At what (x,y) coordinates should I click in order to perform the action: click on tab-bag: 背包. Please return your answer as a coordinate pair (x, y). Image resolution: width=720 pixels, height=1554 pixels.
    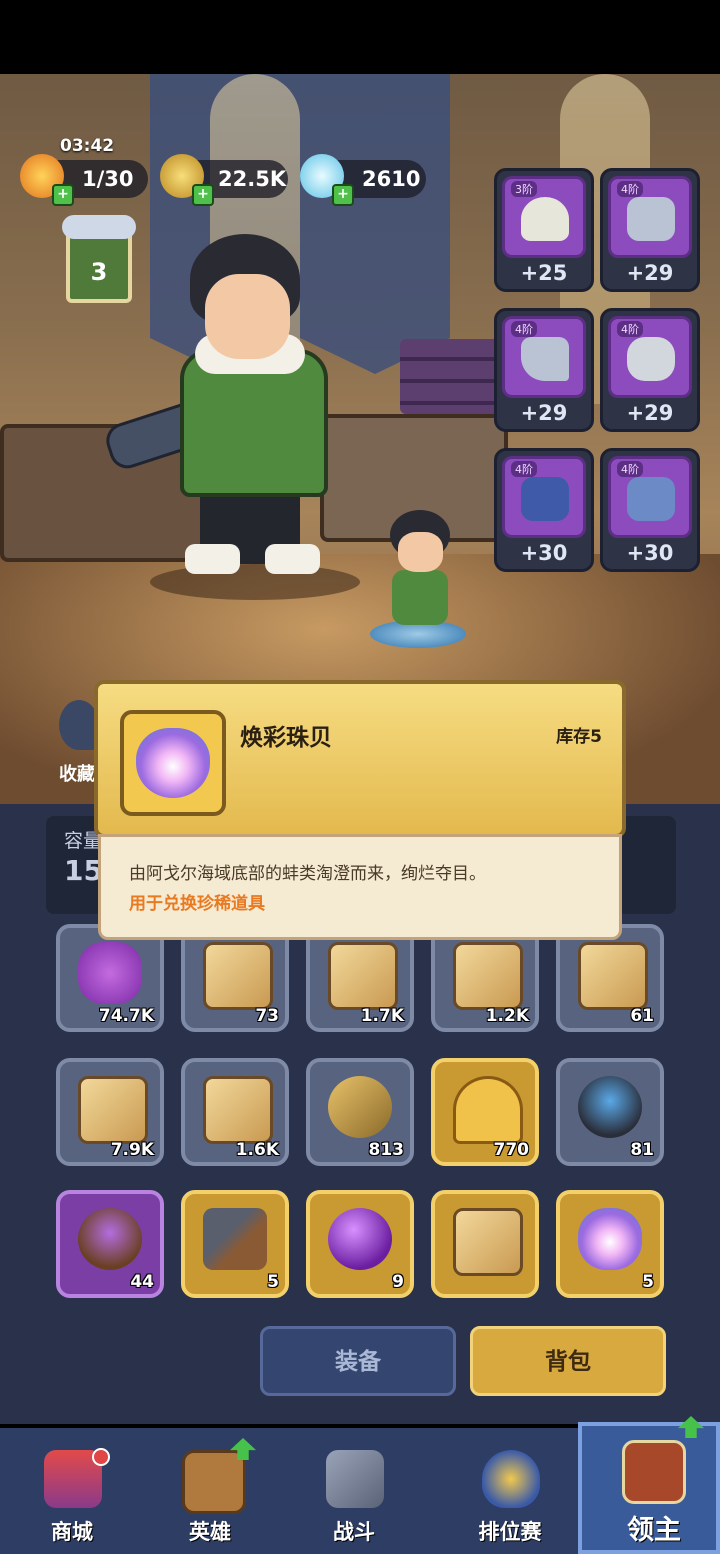
    Looking at the image, I should click on (568, 1361).